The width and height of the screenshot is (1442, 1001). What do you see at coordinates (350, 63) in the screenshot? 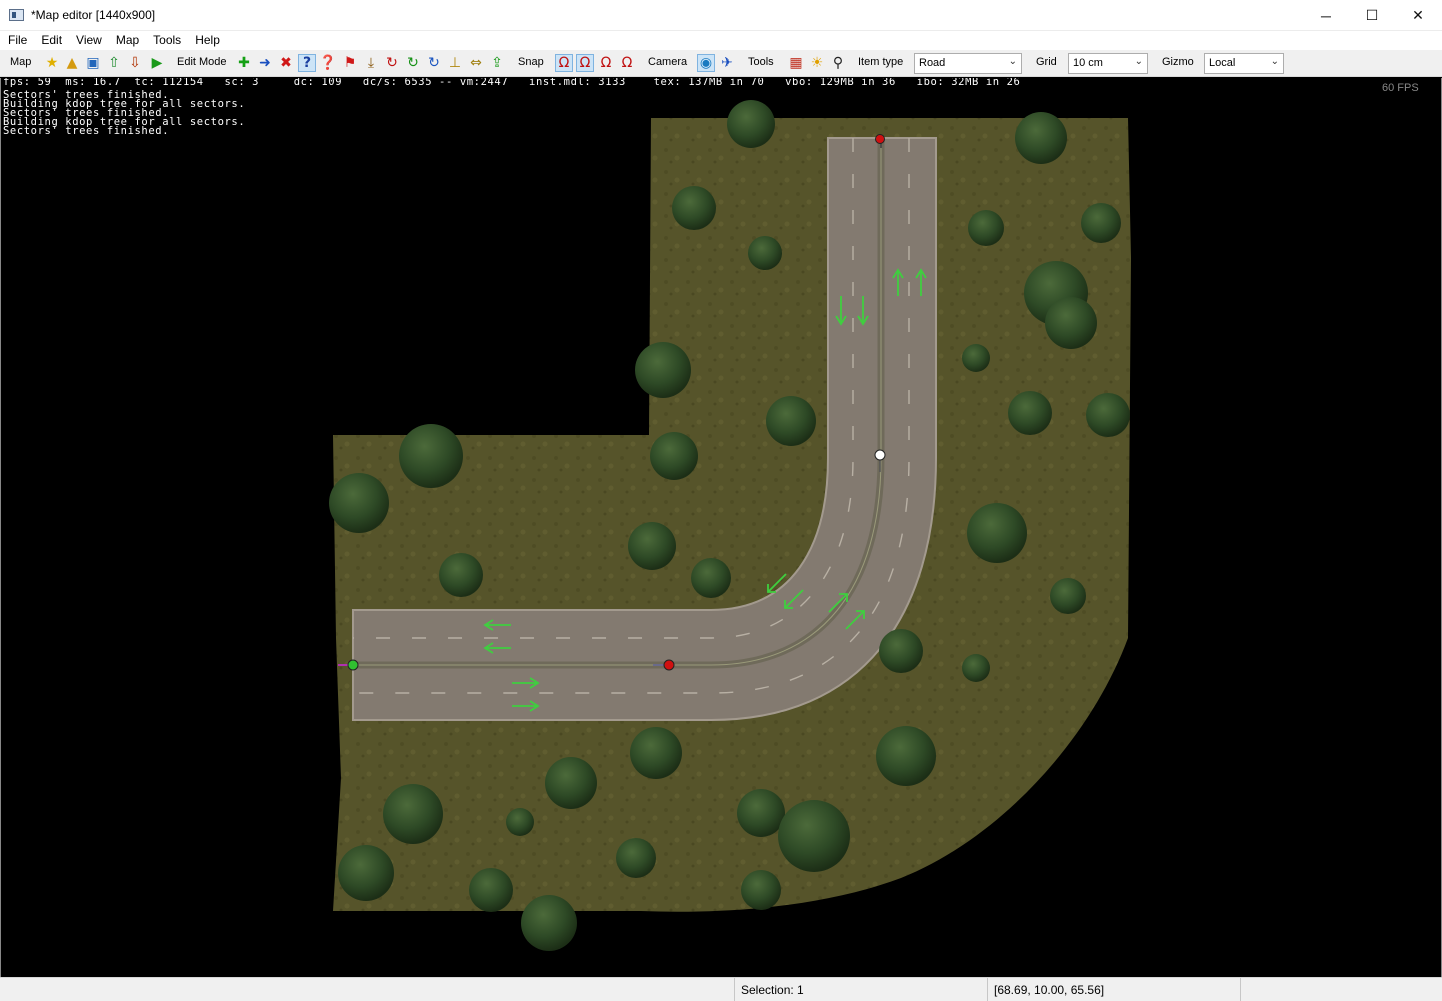
I see `flag-icon: ⚑` at bounding box center [350, 63].